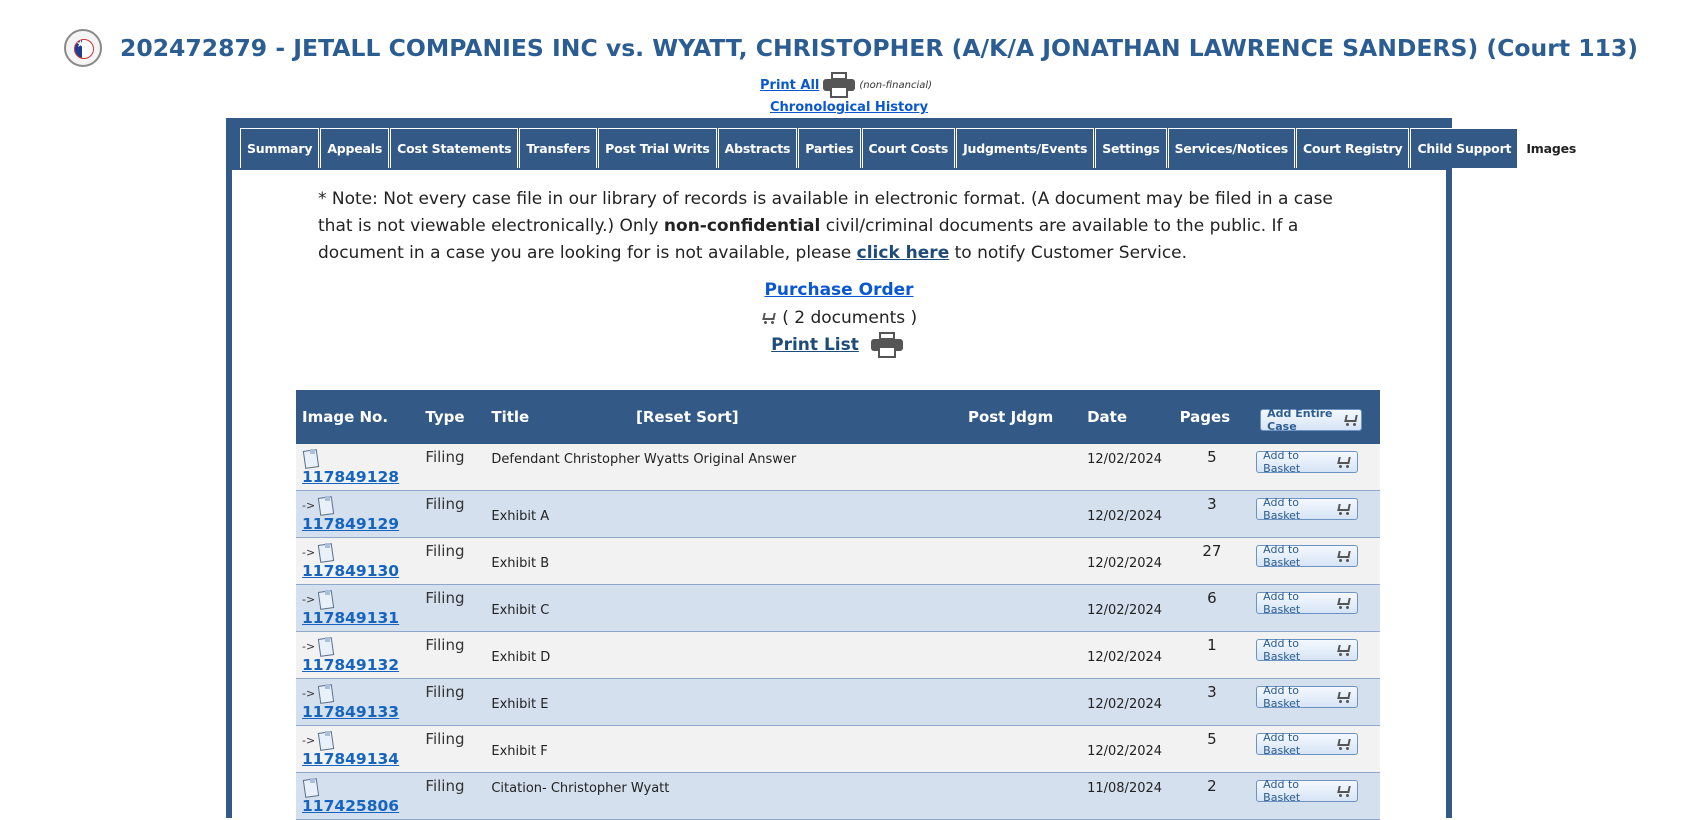 Image resolution: width=1690 pixels, height=820 pixels. I want to click on image-link: 117849133, so click(350, 712).